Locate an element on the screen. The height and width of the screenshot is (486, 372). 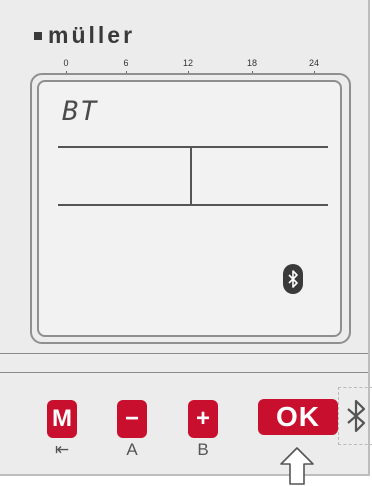
brand-name: müller is located at coordinates (92, 35).